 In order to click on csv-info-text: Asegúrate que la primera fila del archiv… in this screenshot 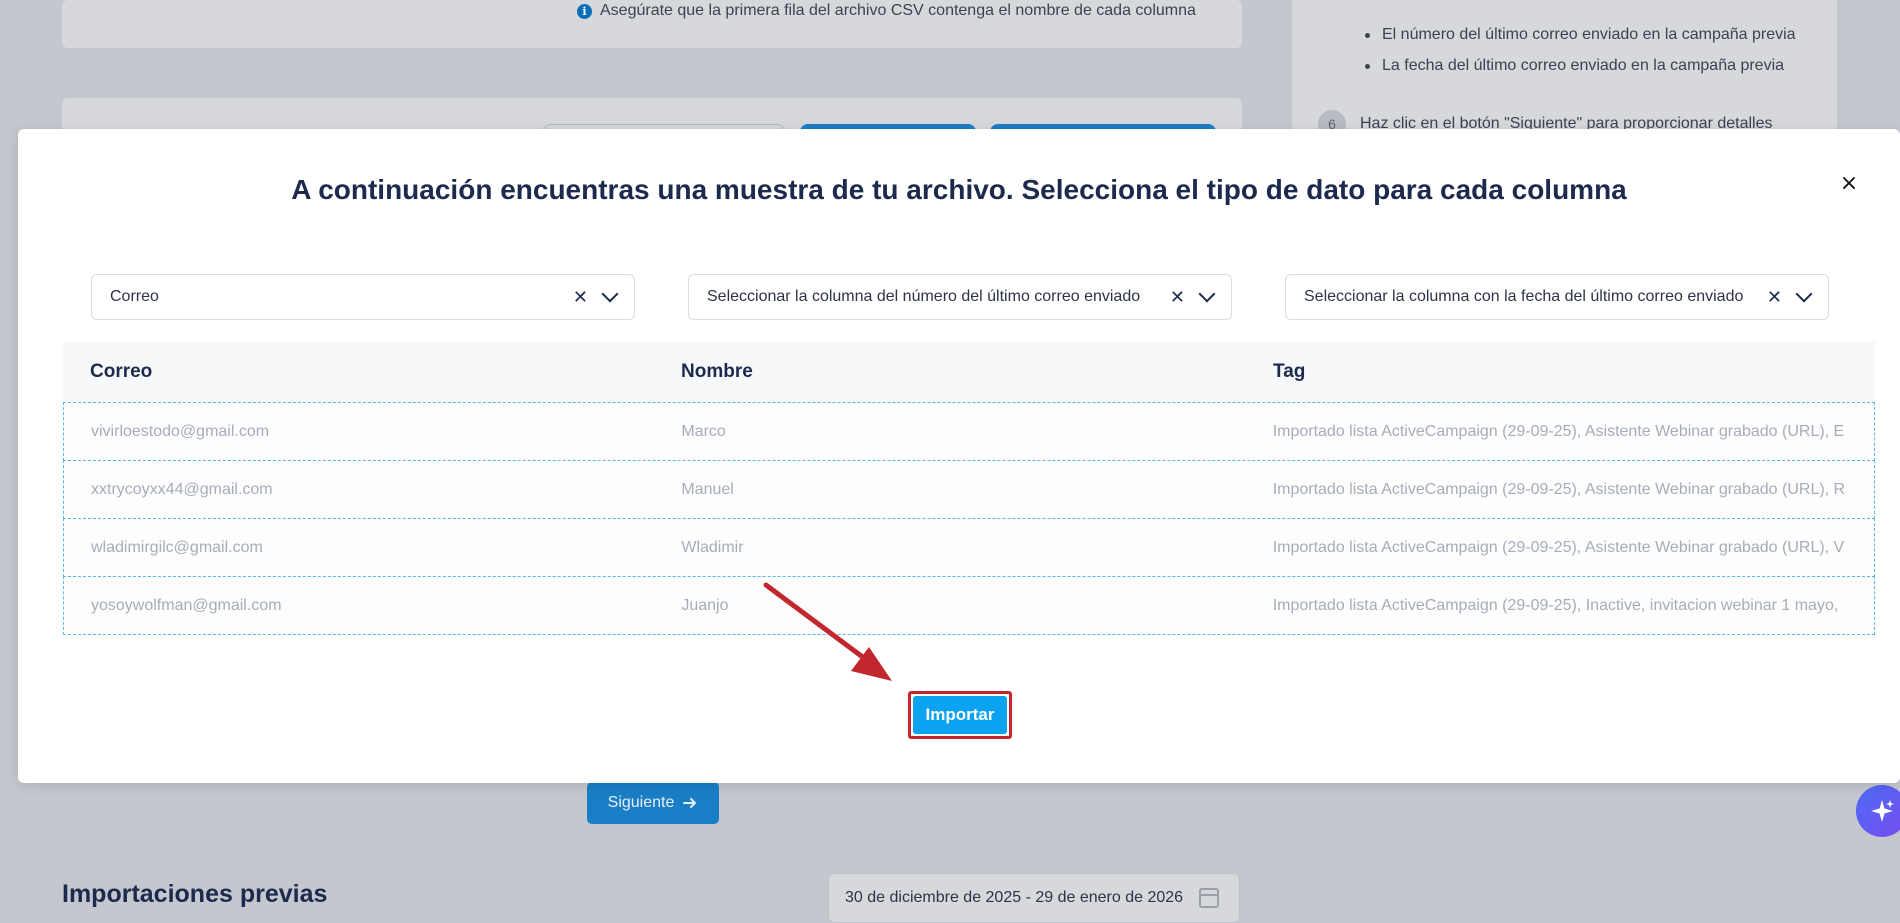, I will do `click(898, 10)`.